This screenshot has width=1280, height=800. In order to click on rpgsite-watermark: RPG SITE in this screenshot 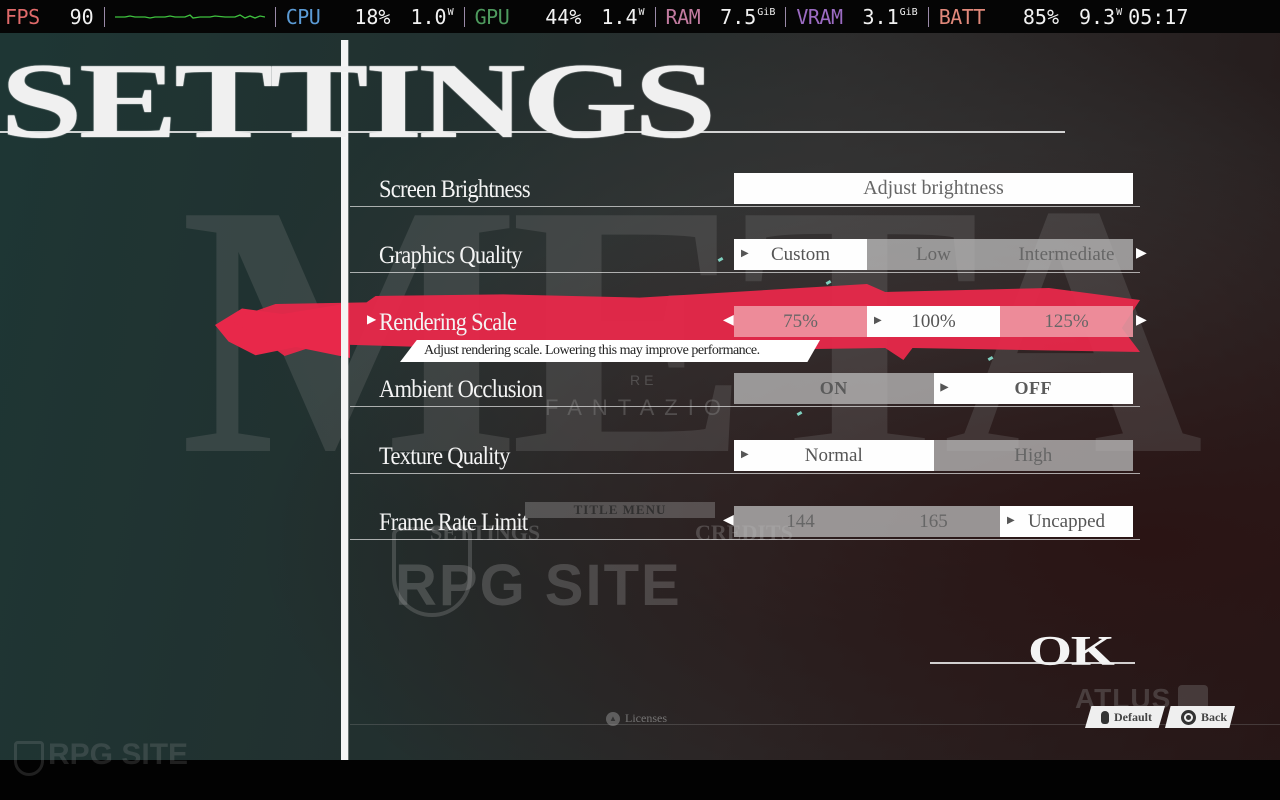, I will do `click(538, 585)`.